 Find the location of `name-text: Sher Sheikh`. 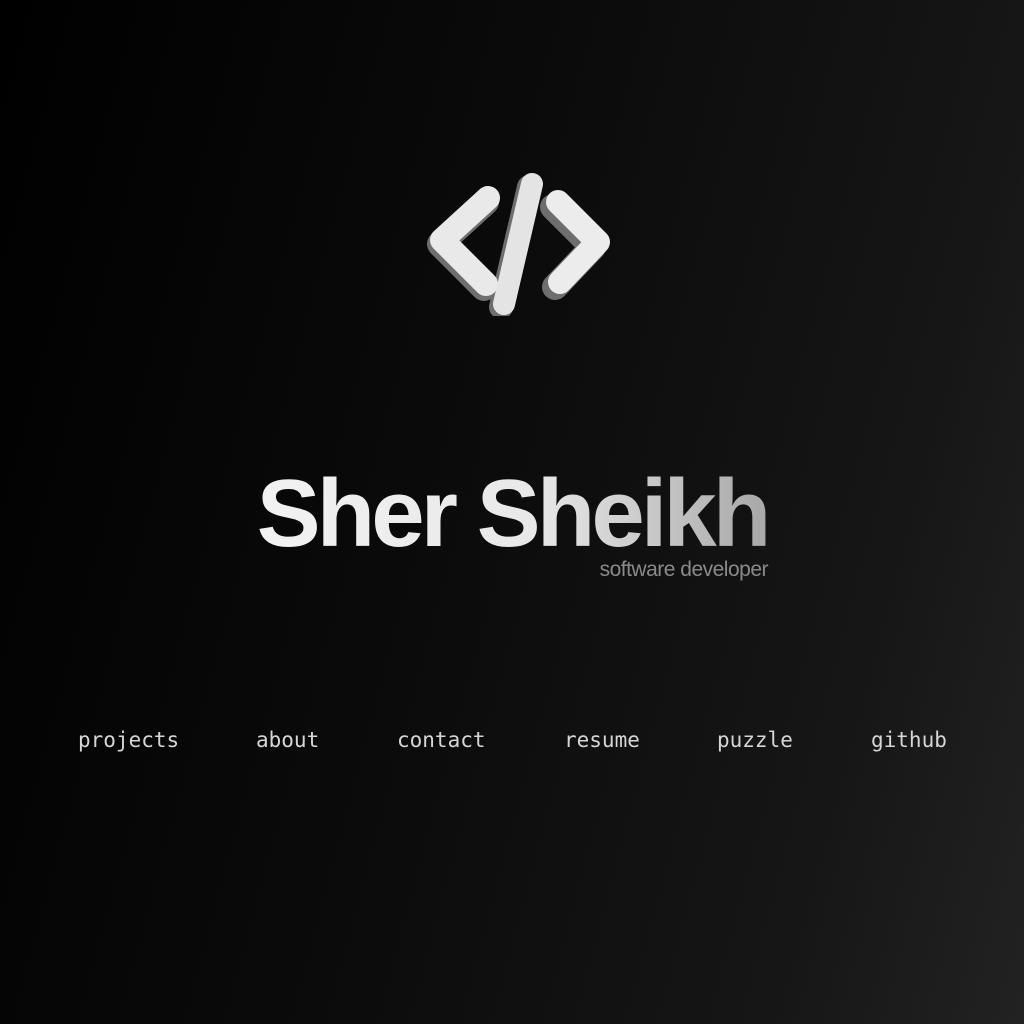

name-text: Sher Sheikh is located at coordinates (514, 513).